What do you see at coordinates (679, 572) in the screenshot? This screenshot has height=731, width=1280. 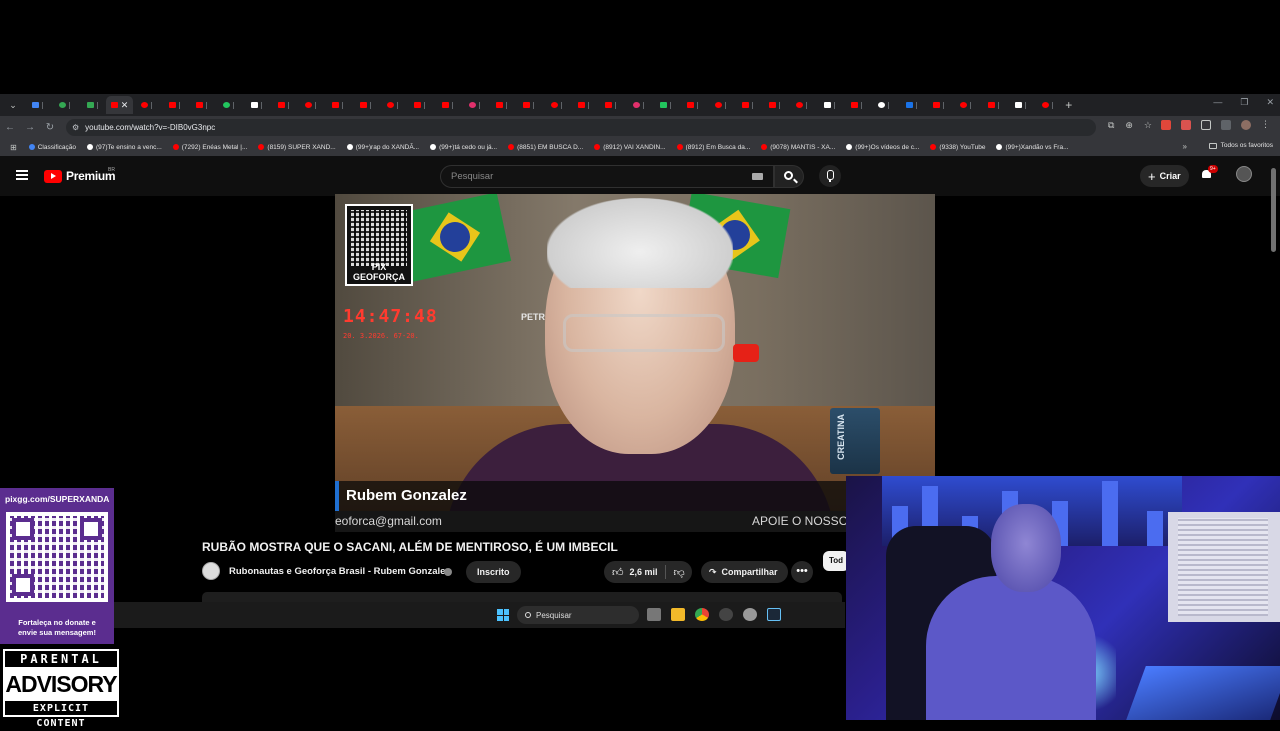 I see `dislike-icon: 👎︎` at bounding box center [679, 572].